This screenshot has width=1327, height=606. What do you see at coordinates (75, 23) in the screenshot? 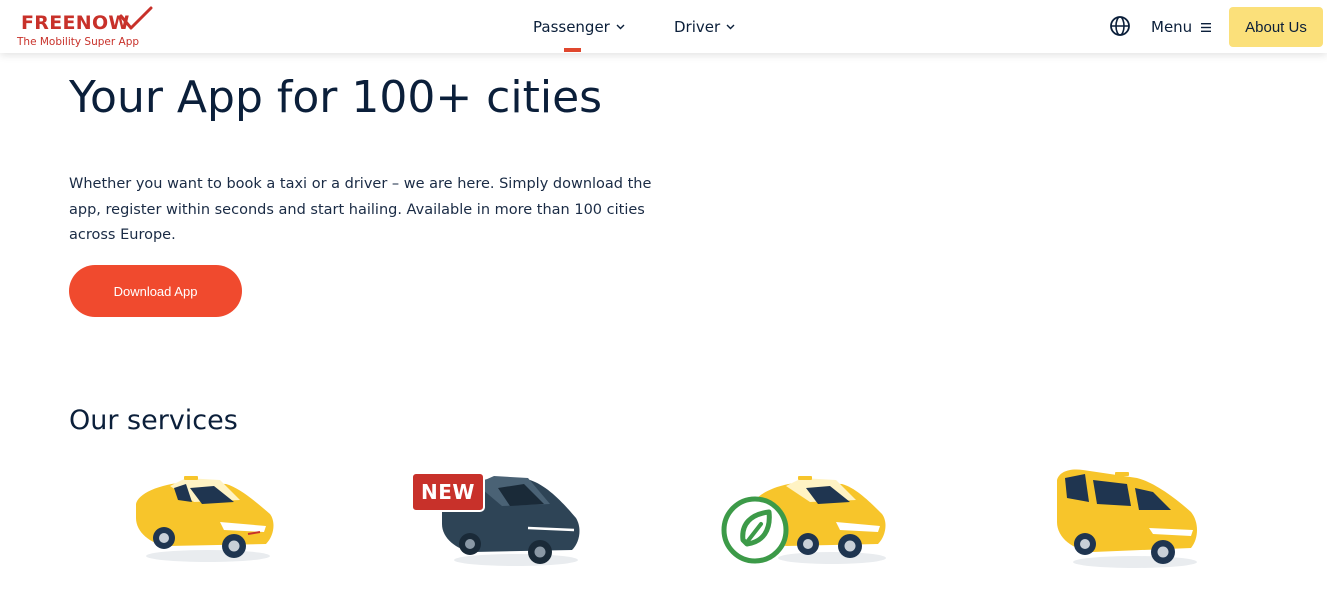
I see `logo-wordmark: FREENOW` at bounding box center [75, 23].